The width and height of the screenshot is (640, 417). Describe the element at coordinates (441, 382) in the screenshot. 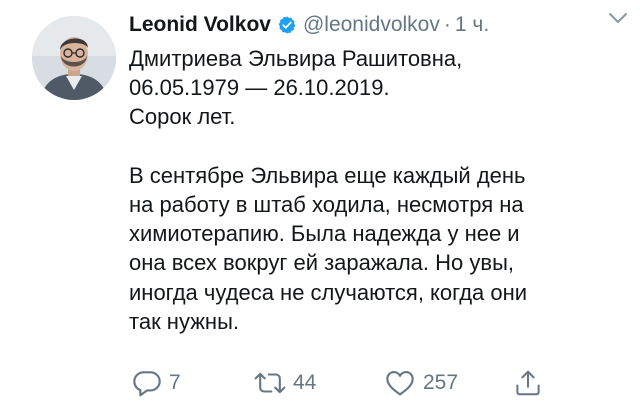

I see `like-count: 257` at that location.